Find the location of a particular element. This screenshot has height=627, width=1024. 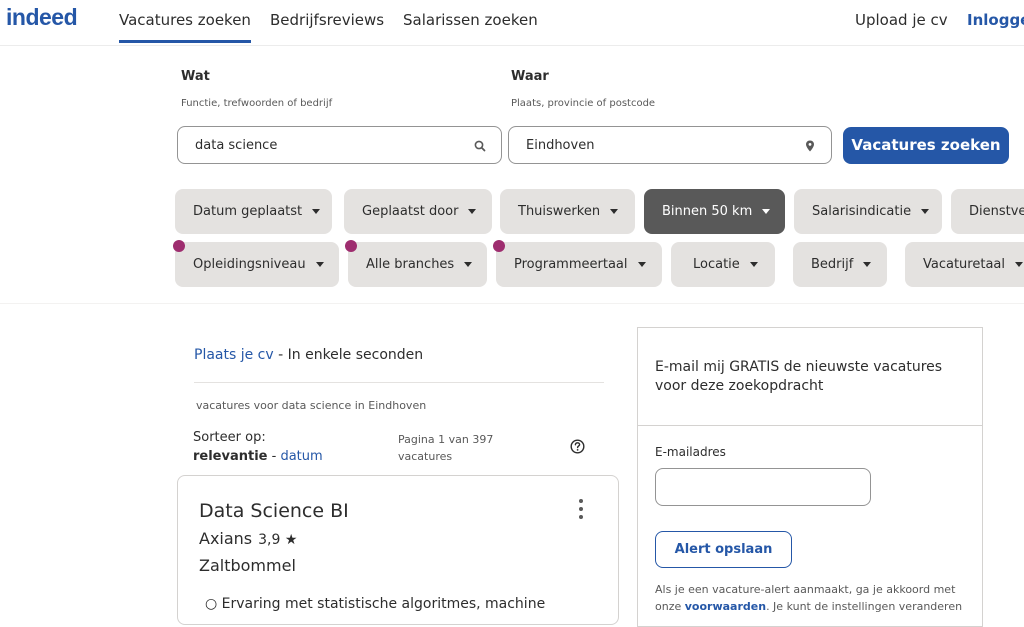

sort-options: relevantie - datum is located at coordinates (258, 456).